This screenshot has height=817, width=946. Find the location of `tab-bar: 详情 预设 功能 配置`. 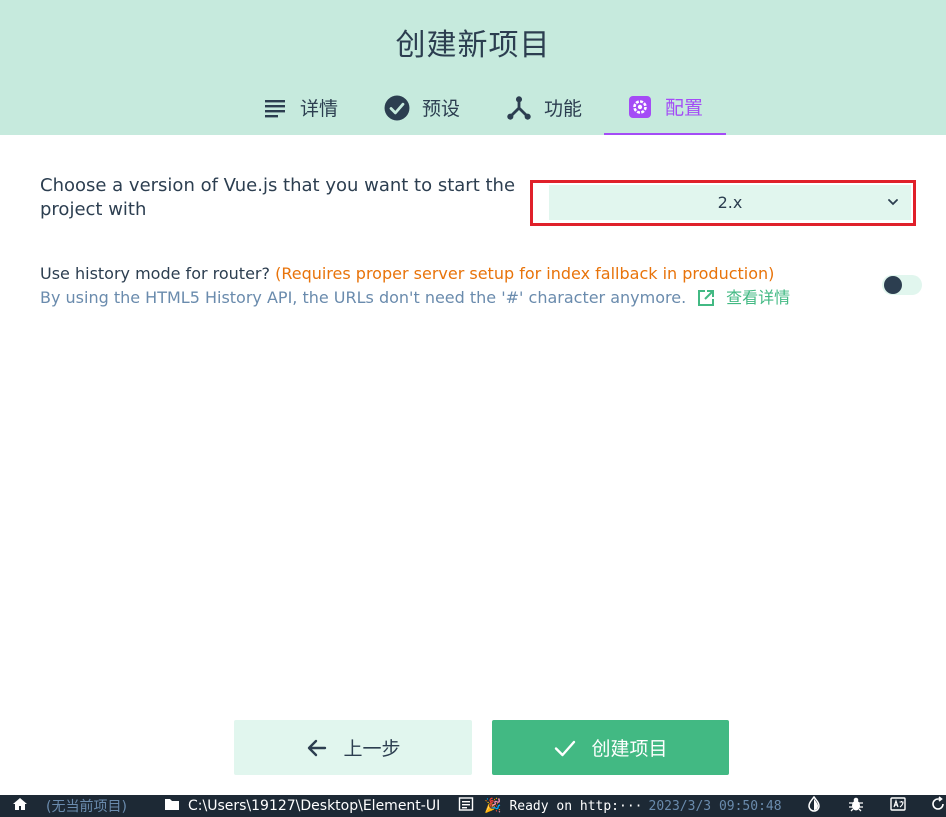

tab-bar: 详情 预设 功能 配置 is located at coordinates (473, 107).